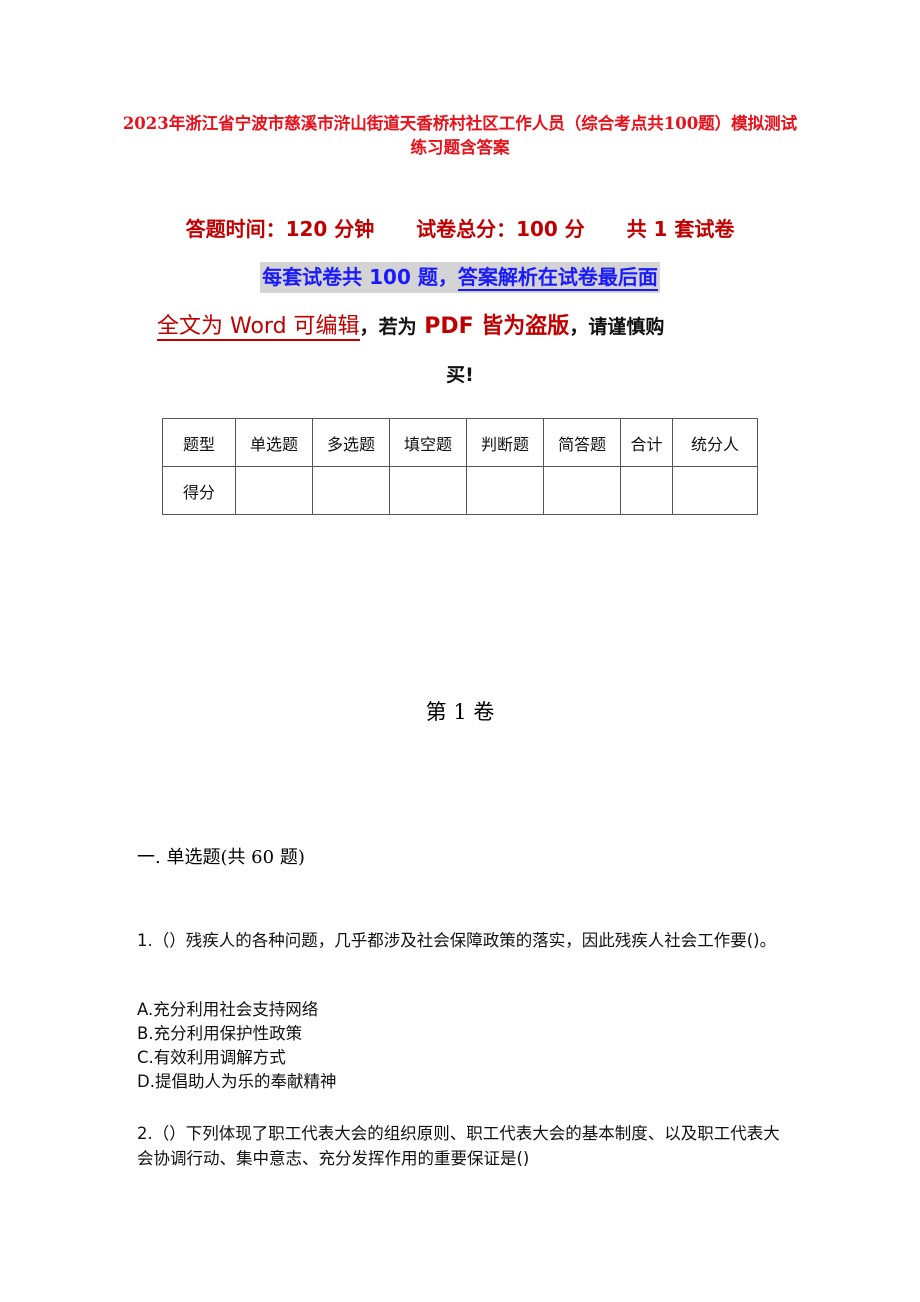 This screenshot has height=1302, width=920. What do you see at coordinates (582, 442) in the screenshot?
I see `score-table-header-cell: 简答题` at bounding box center [582, 442].